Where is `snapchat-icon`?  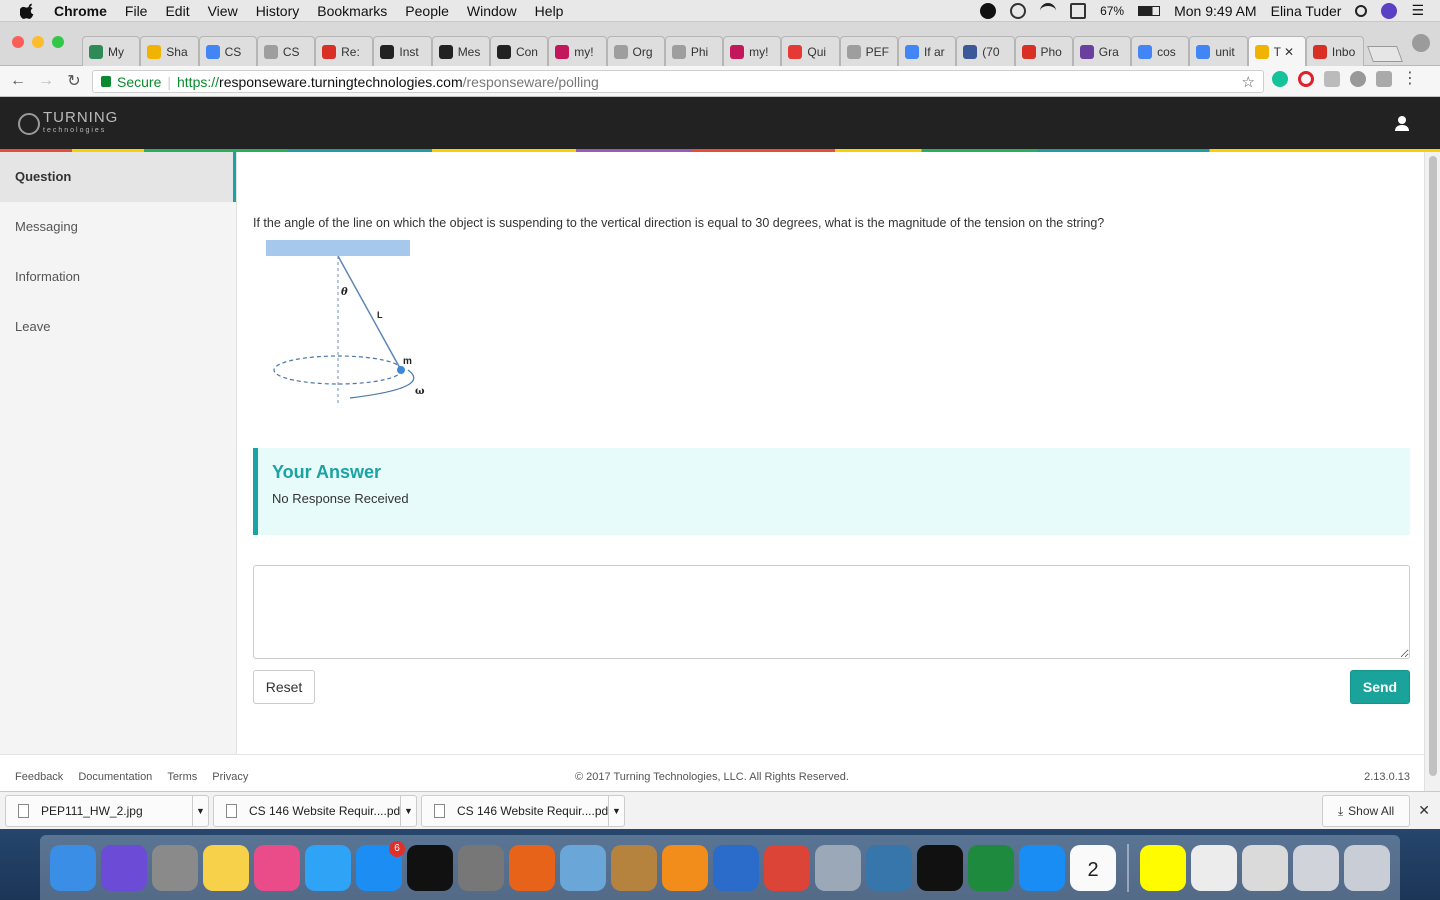 snapchat-icon is located at coordinates (1163, 867).